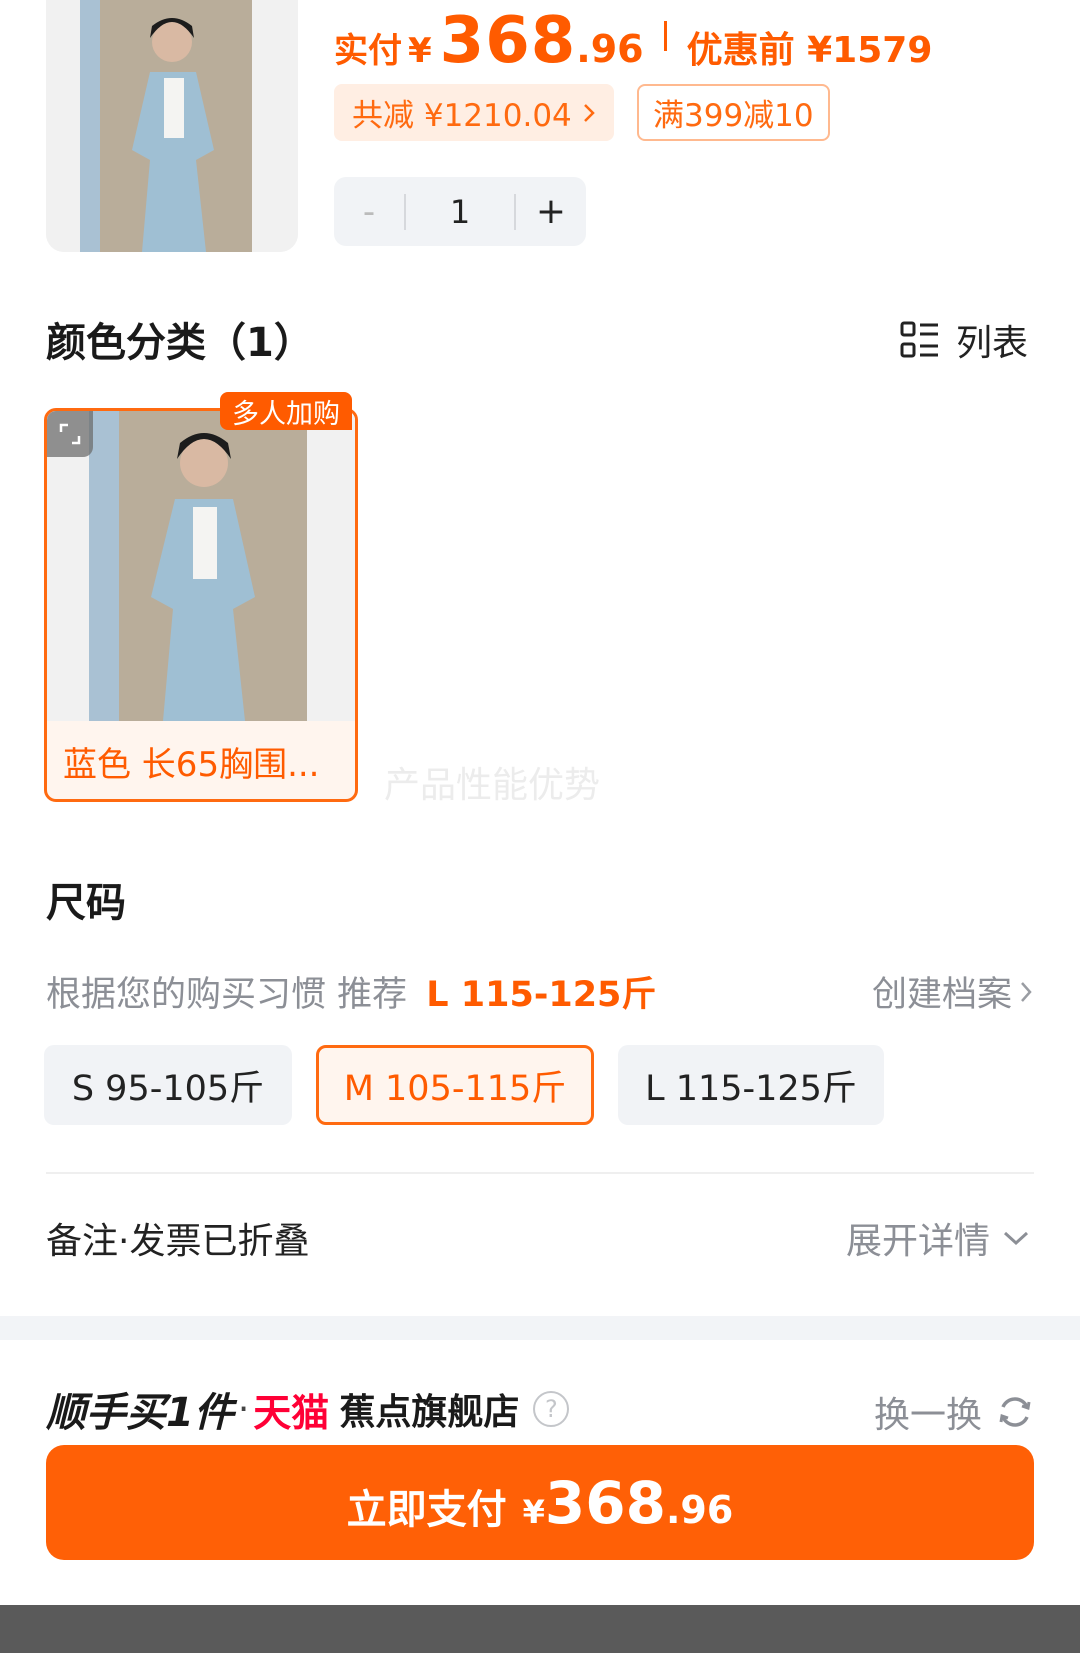  What do you see at coordinates (917, 1241) in the screenshot?
I see `expand-details-label: 展开详情` at bounding box center [917, 1241].